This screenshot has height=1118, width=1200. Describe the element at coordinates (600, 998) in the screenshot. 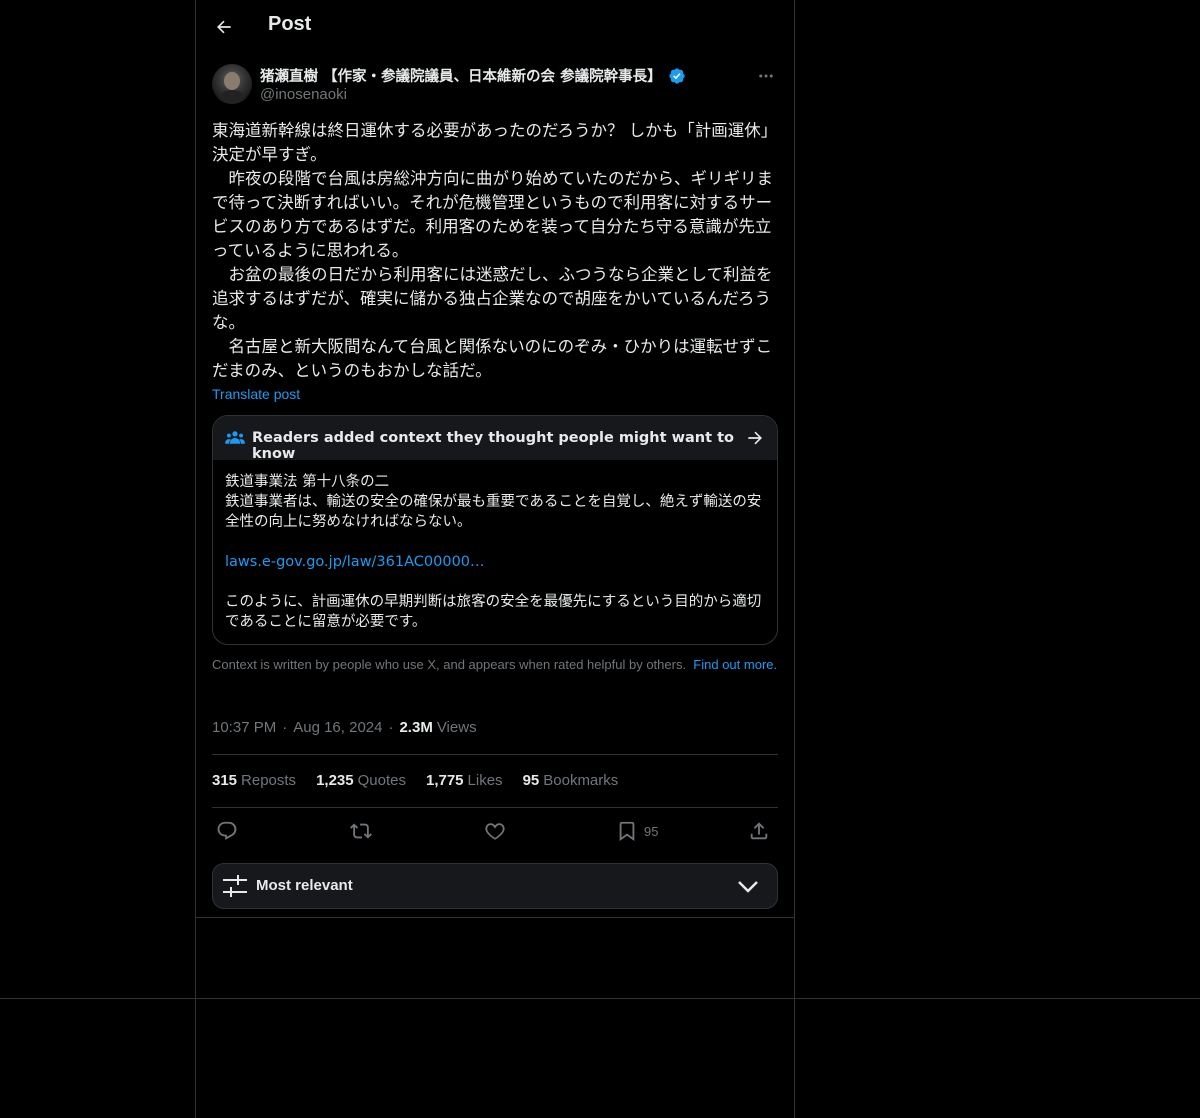

I see `horizontal-divider` at that location.